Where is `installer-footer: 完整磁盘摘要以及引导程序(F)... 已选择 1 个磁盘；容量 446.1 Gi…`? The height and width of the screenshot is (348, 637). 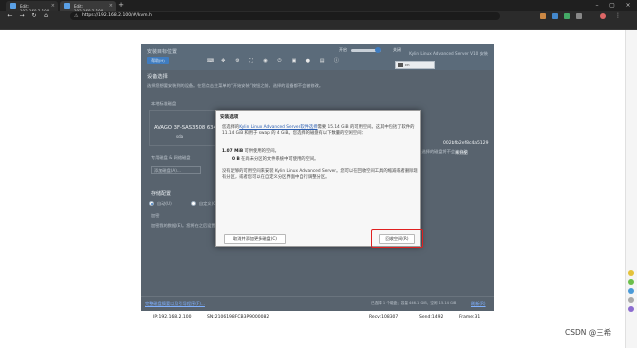 installer-footer: 完整磁盘摘要以及引导程序(F)... 已选择 1 个磁盘；容量 446.1 Gi… is located at coordinates (317, 303).